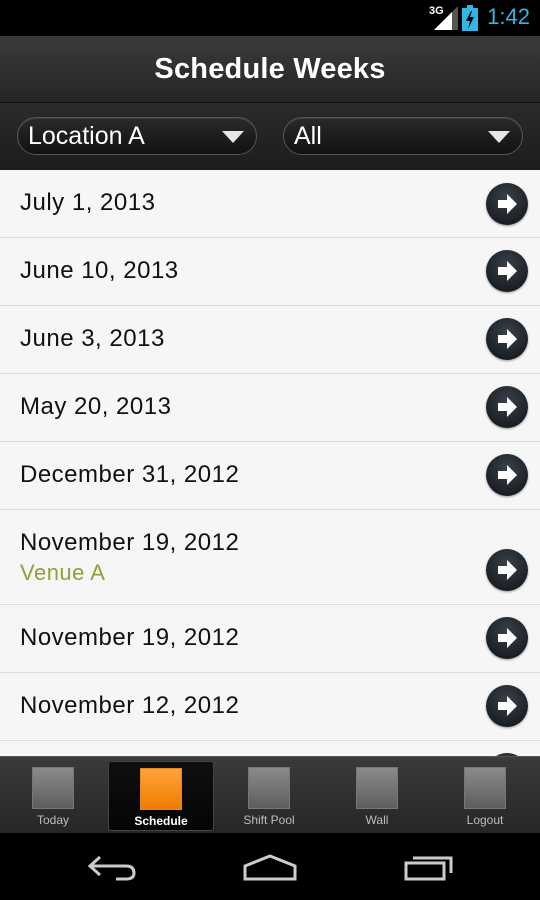 The height and width of the screenshot is (900, 540). What do you see at coordinates (429, 867) in the screenshot?
I see `recent-apps-icon` at bounding box center [429, 867].